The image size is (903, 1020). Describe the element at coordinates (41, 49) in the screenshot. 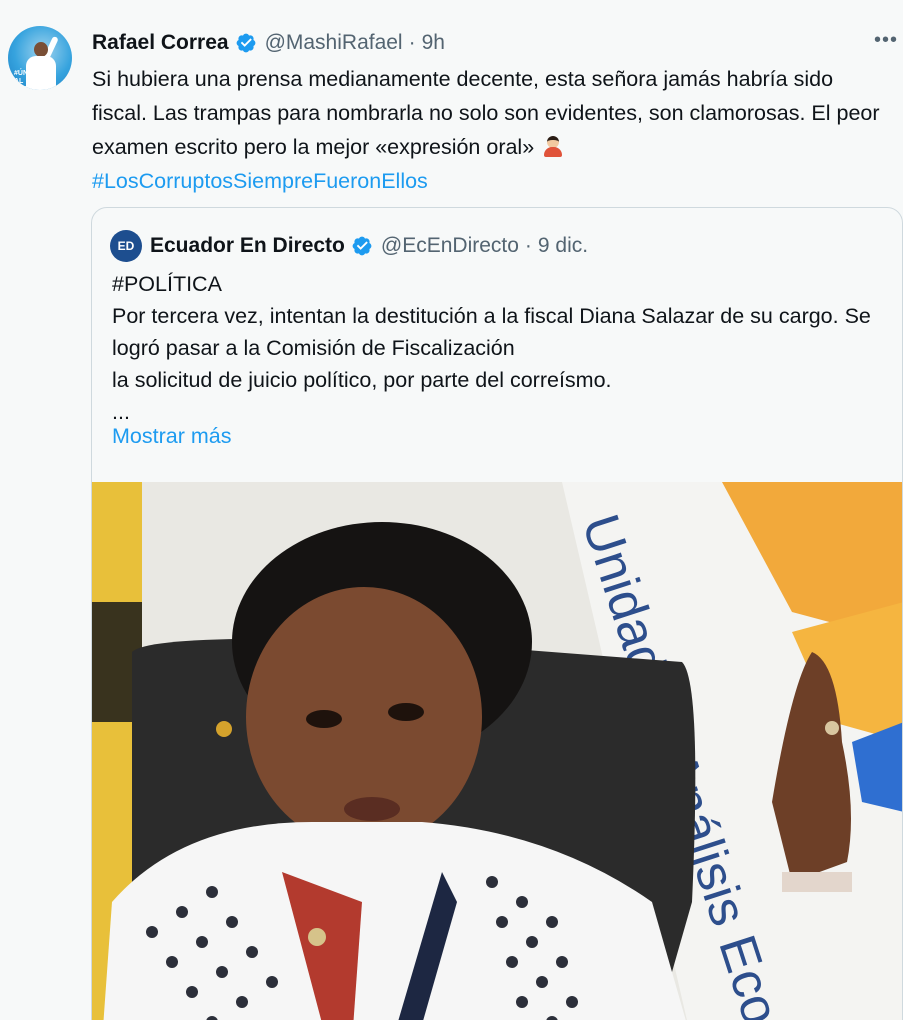

I see `avatar-figure-head` at that location.